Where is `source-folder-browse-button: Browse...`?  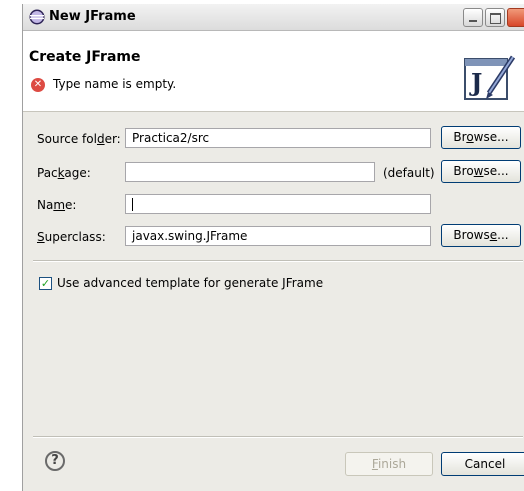 source-folder-browse-button: Browse... is located at coordinates (481, 137).